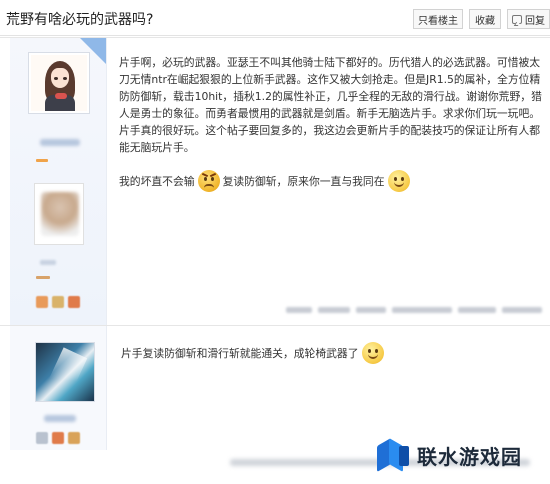 The image size is (550, 484). Describe the element at coordinates (48, 262) in the screenshot. I see `author-stat` at that location.